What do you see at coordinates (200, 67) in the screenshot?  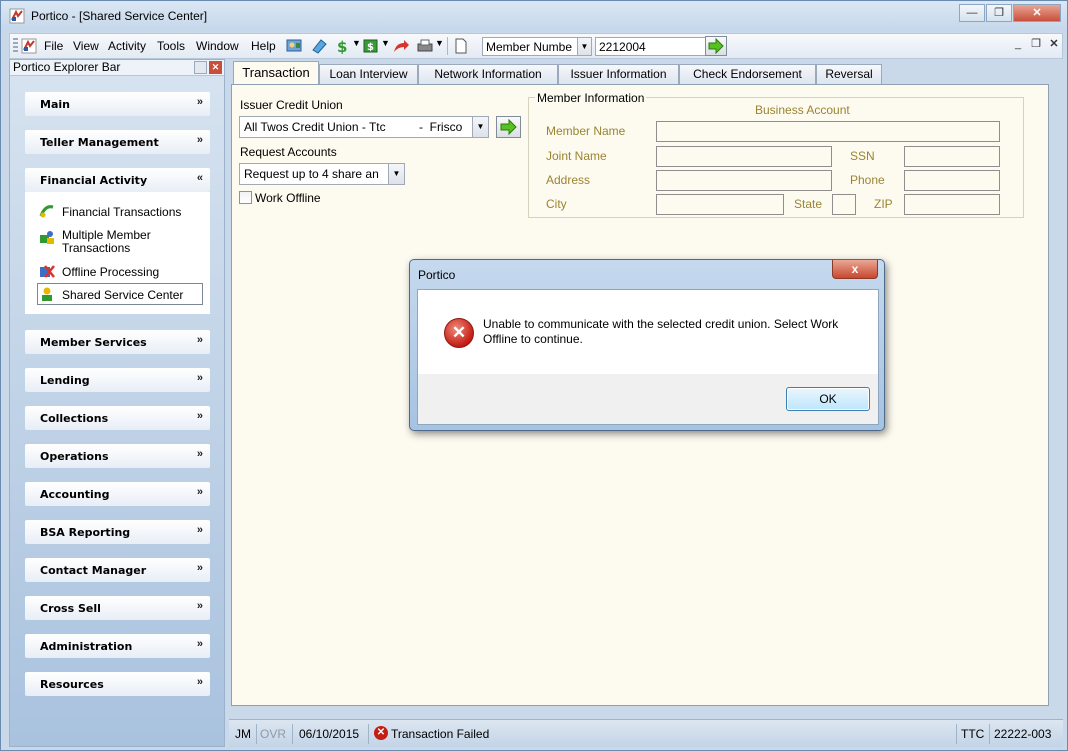 I see `pin-icon` at bounding box center [200, 67].